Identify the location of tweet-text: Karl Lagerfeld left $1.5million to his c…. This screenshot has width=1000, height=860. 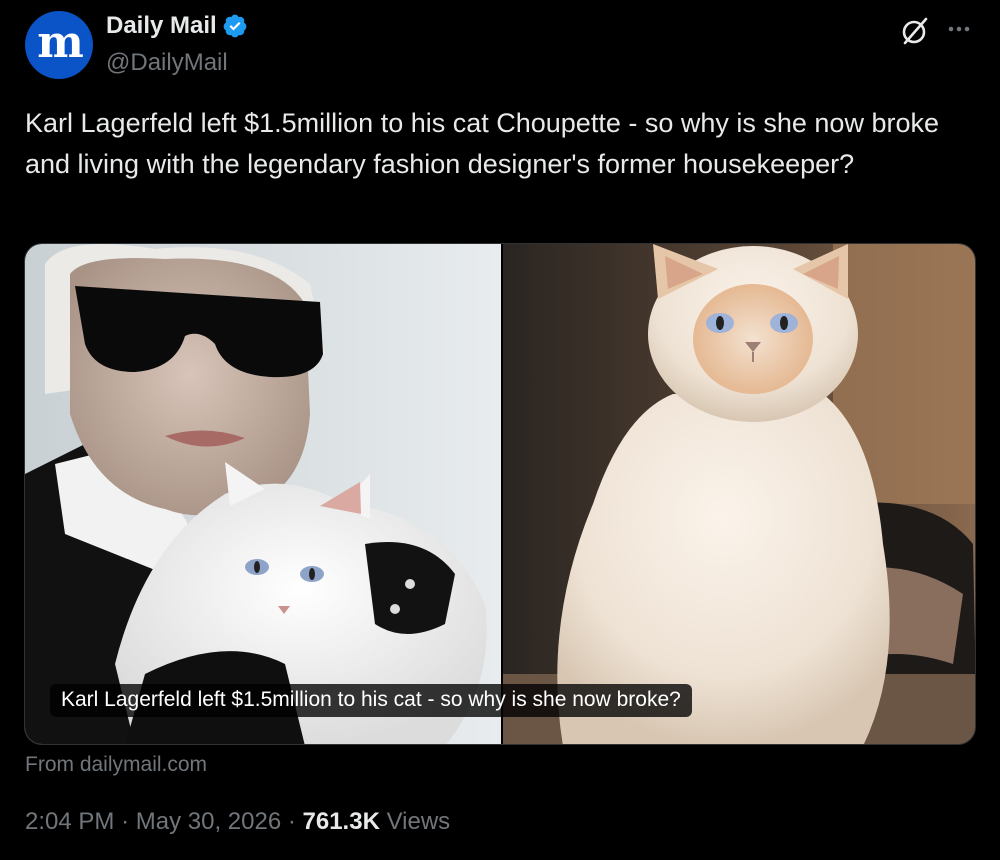
(482, 143).